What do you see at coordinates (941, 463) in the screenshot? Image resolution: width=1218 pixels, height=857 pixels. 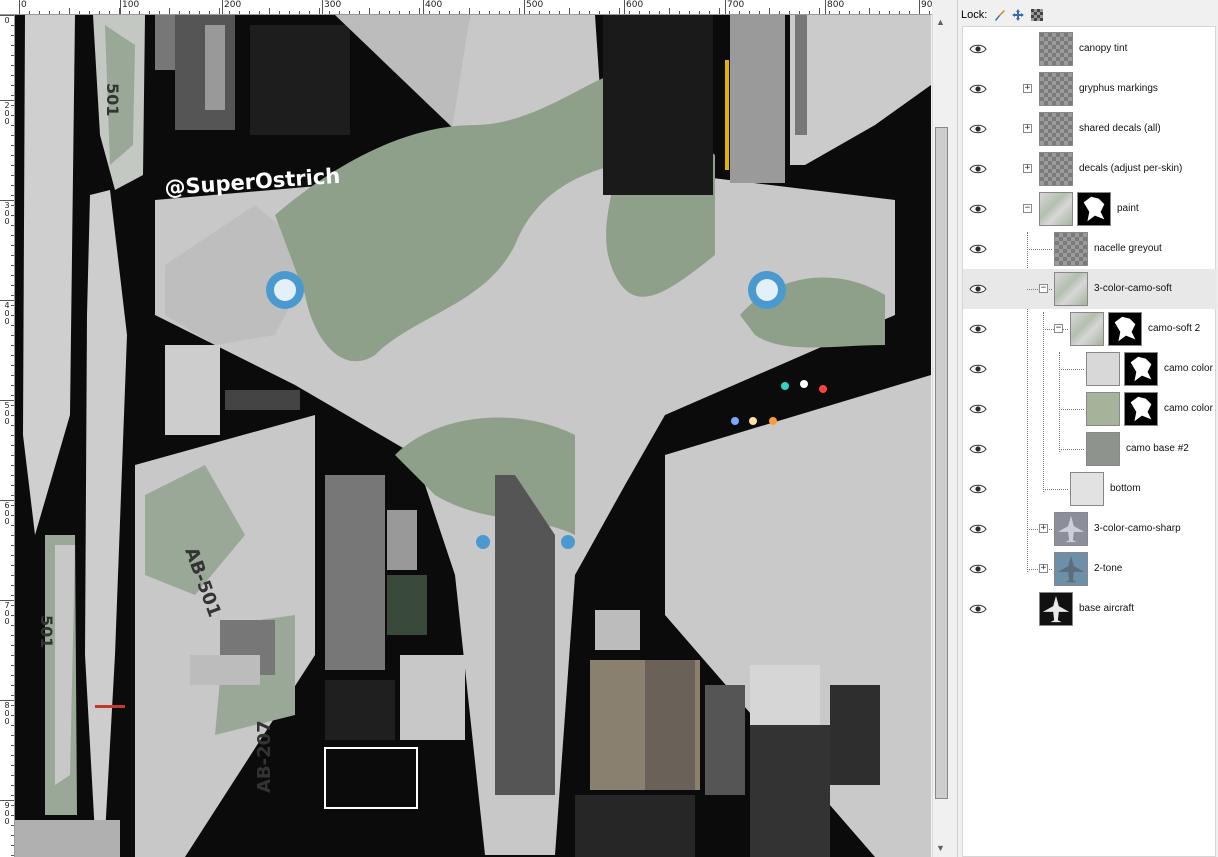 I see `scrollbar-thumb` at bounding box center [941, 463].